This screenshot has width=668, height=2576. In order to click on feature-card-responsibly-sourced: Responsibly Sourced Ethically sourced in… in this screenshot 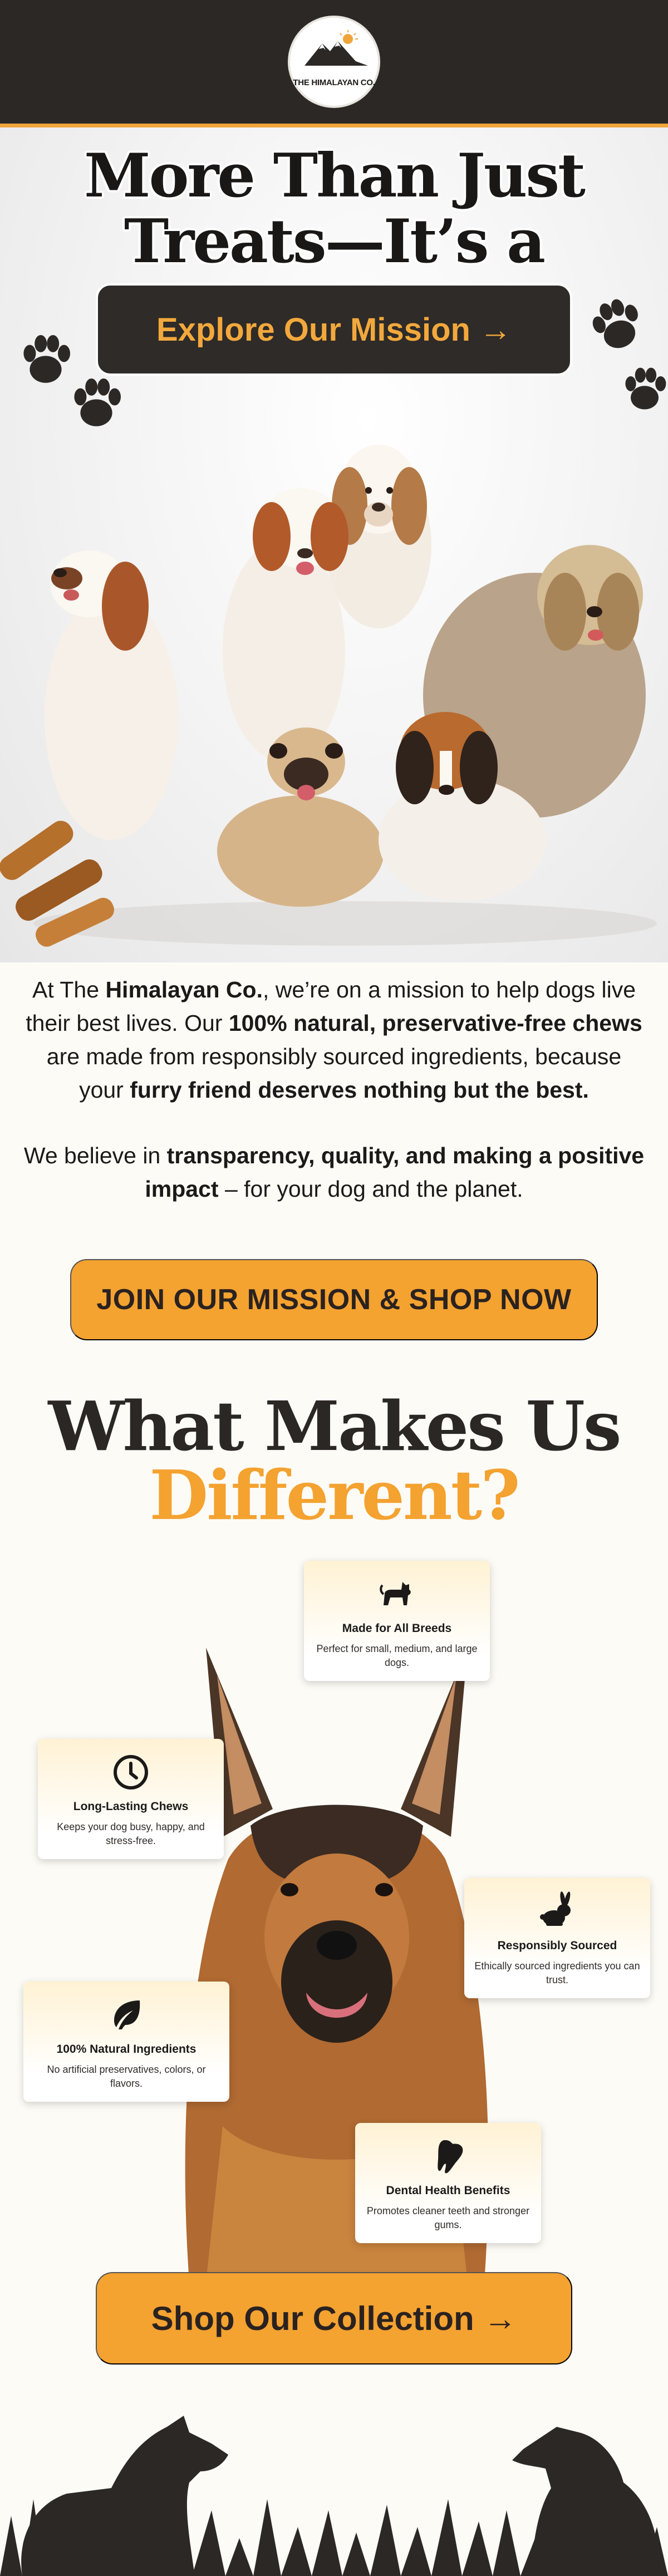, I will do `click(557, 1938)`.